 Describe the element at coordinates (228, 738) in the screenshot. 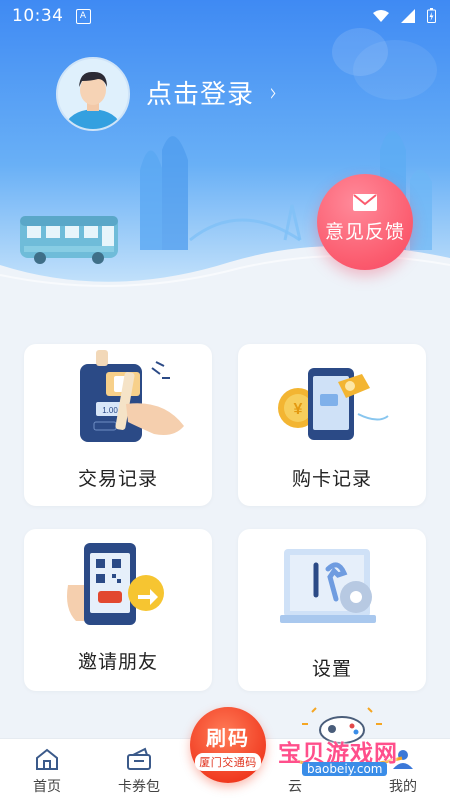

I see `scan-label: 刷码` at that location.